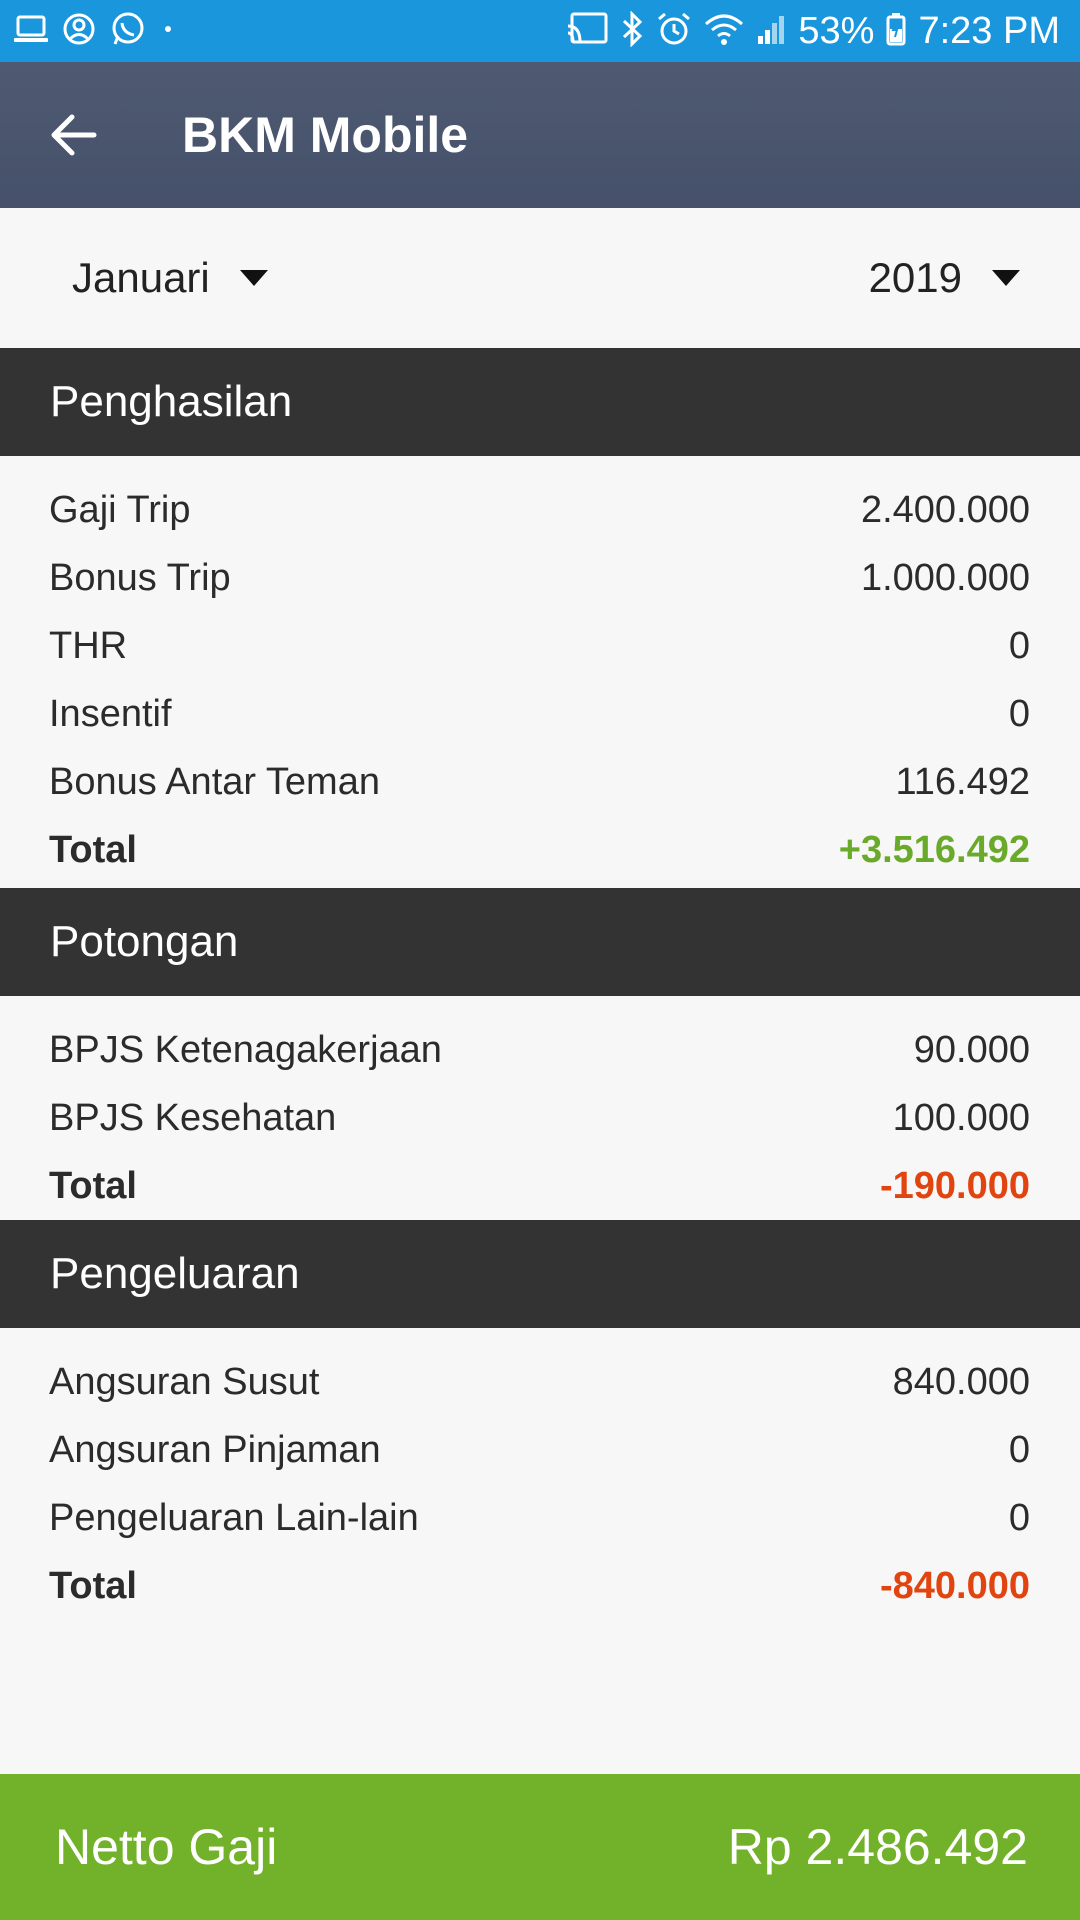 This screenshot has height=1920, width=1080. I want to click on item-value: 116.492, so click(962, 781).